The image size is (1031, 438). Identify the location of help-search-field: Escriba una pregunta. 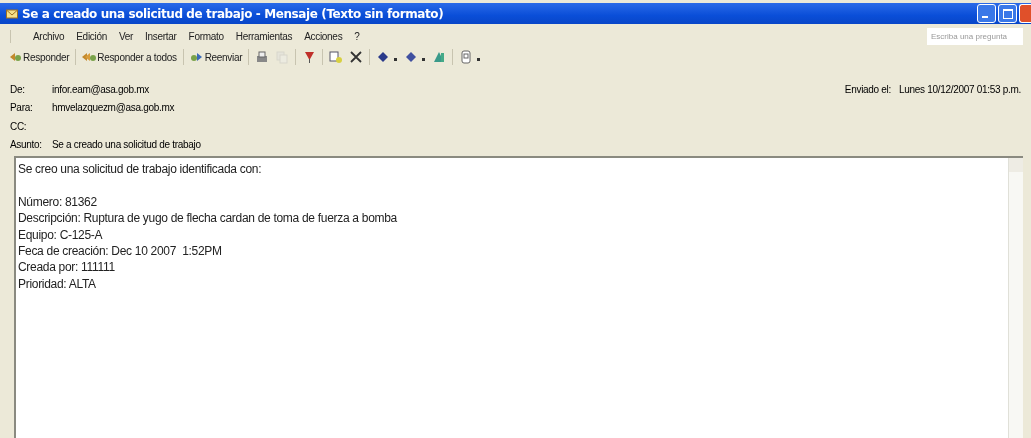
(975, 36).